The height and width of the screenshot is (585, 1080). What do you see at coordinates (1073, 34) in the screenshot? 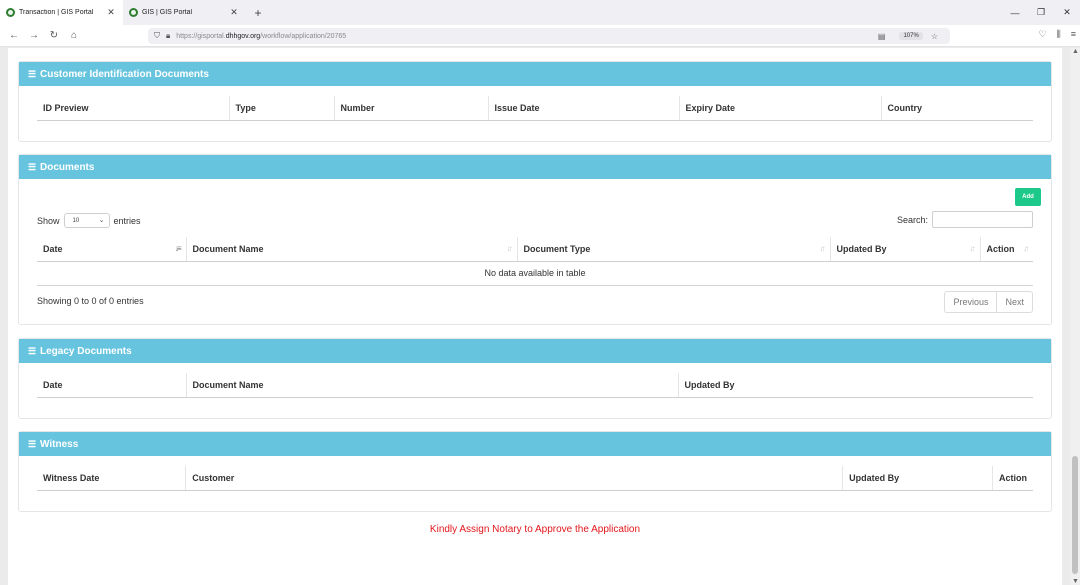
I see `menu-icon: ≡` at bounding box center [1073, 34].